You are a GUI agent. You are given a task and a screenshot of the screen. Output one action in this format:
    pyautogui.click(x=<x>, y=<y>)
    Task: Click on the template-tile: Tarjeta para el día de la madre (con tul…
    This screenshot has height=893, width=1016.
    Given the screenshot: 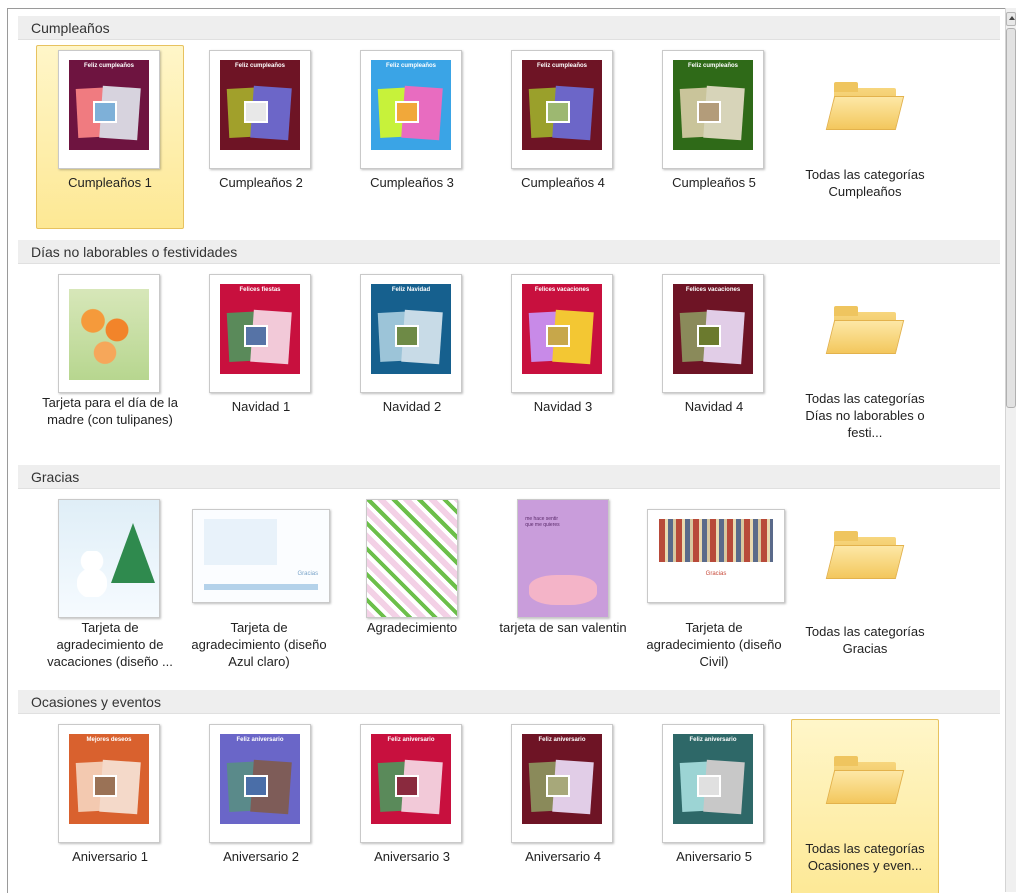 What is the action you would take?
    pyautogui.click(x=110, y=361)
    